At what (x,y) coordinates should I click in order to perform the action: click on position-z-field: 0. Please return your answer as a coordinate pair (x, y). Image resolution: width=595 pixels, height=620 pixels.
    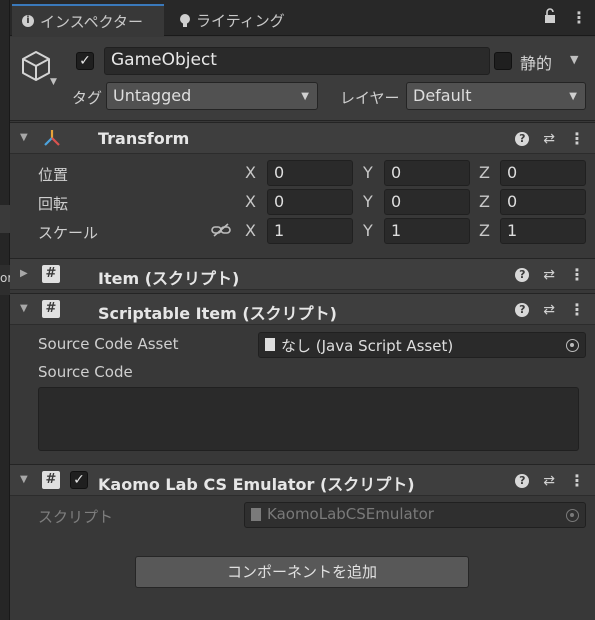
    Looking at the image, I should click on (543, 173).